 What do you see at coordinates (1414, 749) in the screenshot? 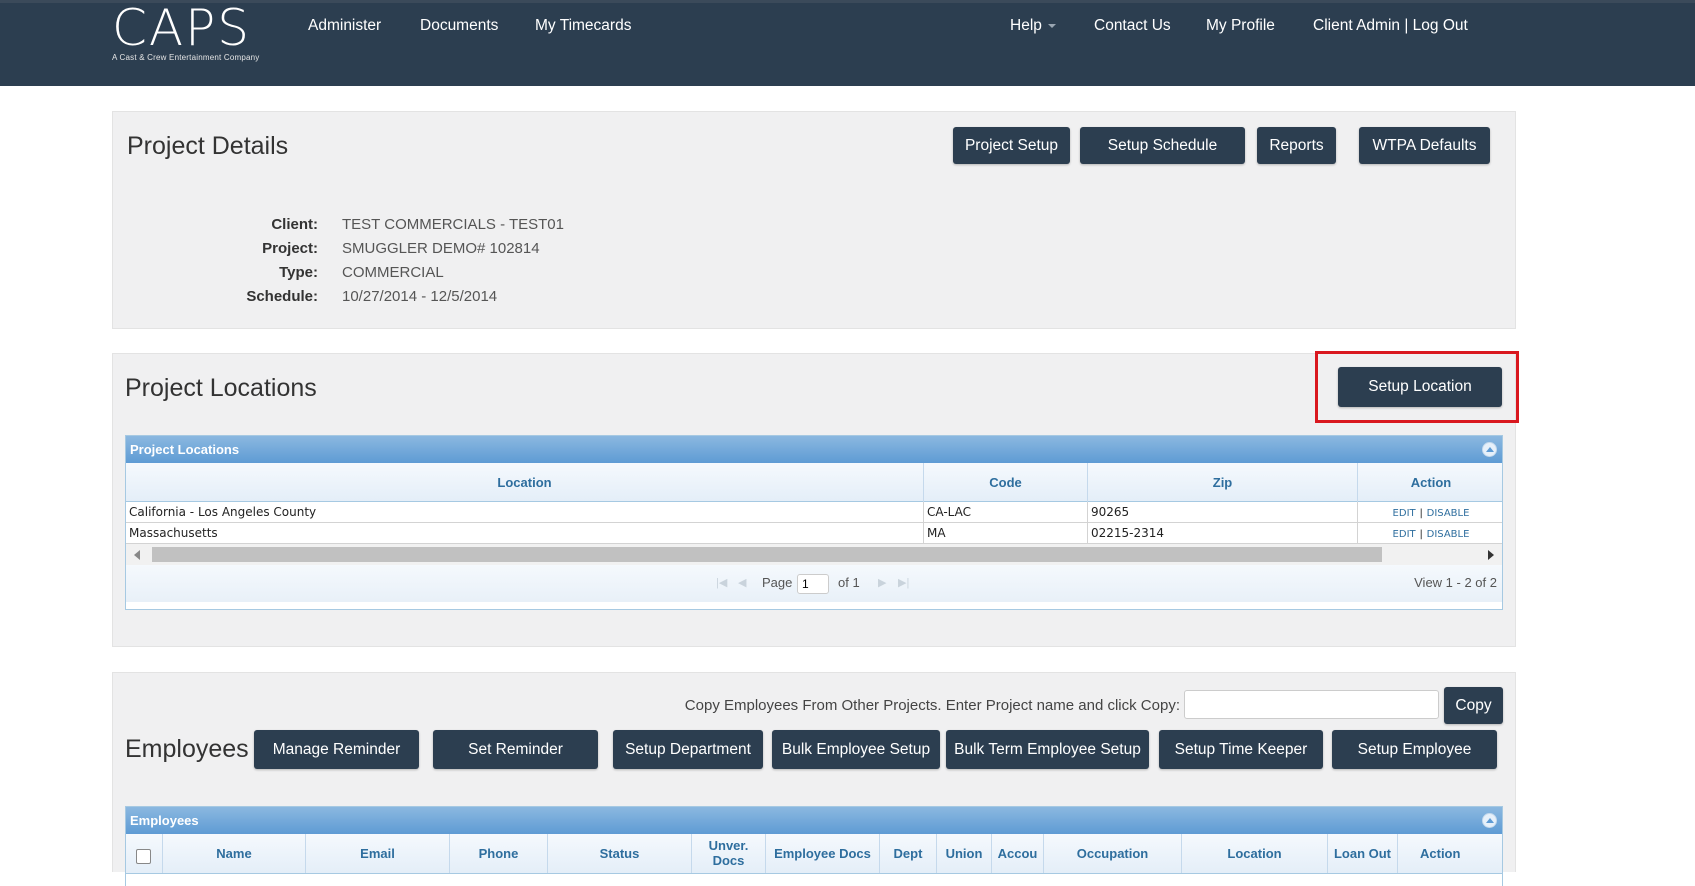
I see `setup-employee-button: Setup Employee` at bounding box center [1414, 749].